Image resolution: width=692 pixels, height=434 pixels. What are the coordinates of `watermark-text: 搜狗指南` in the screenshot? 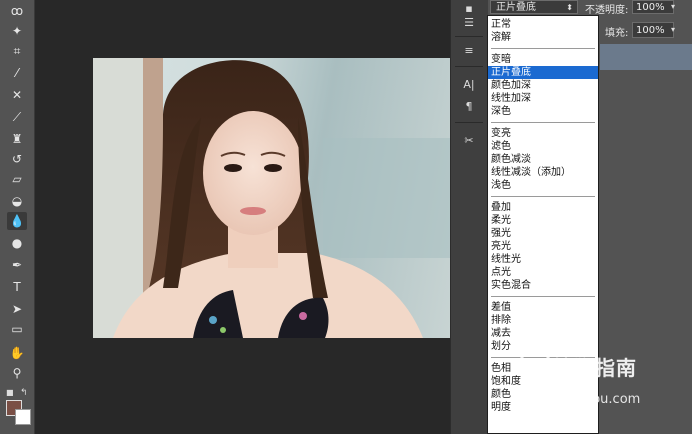 It's located at (595, 368).